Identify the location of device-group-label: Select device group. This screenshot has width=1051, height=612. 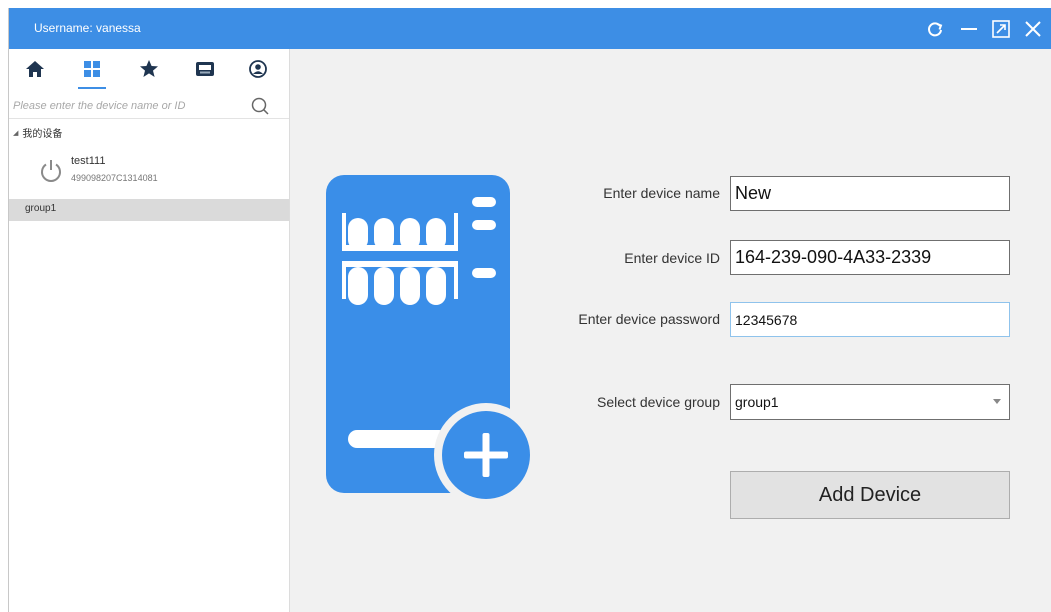
(658, 402).